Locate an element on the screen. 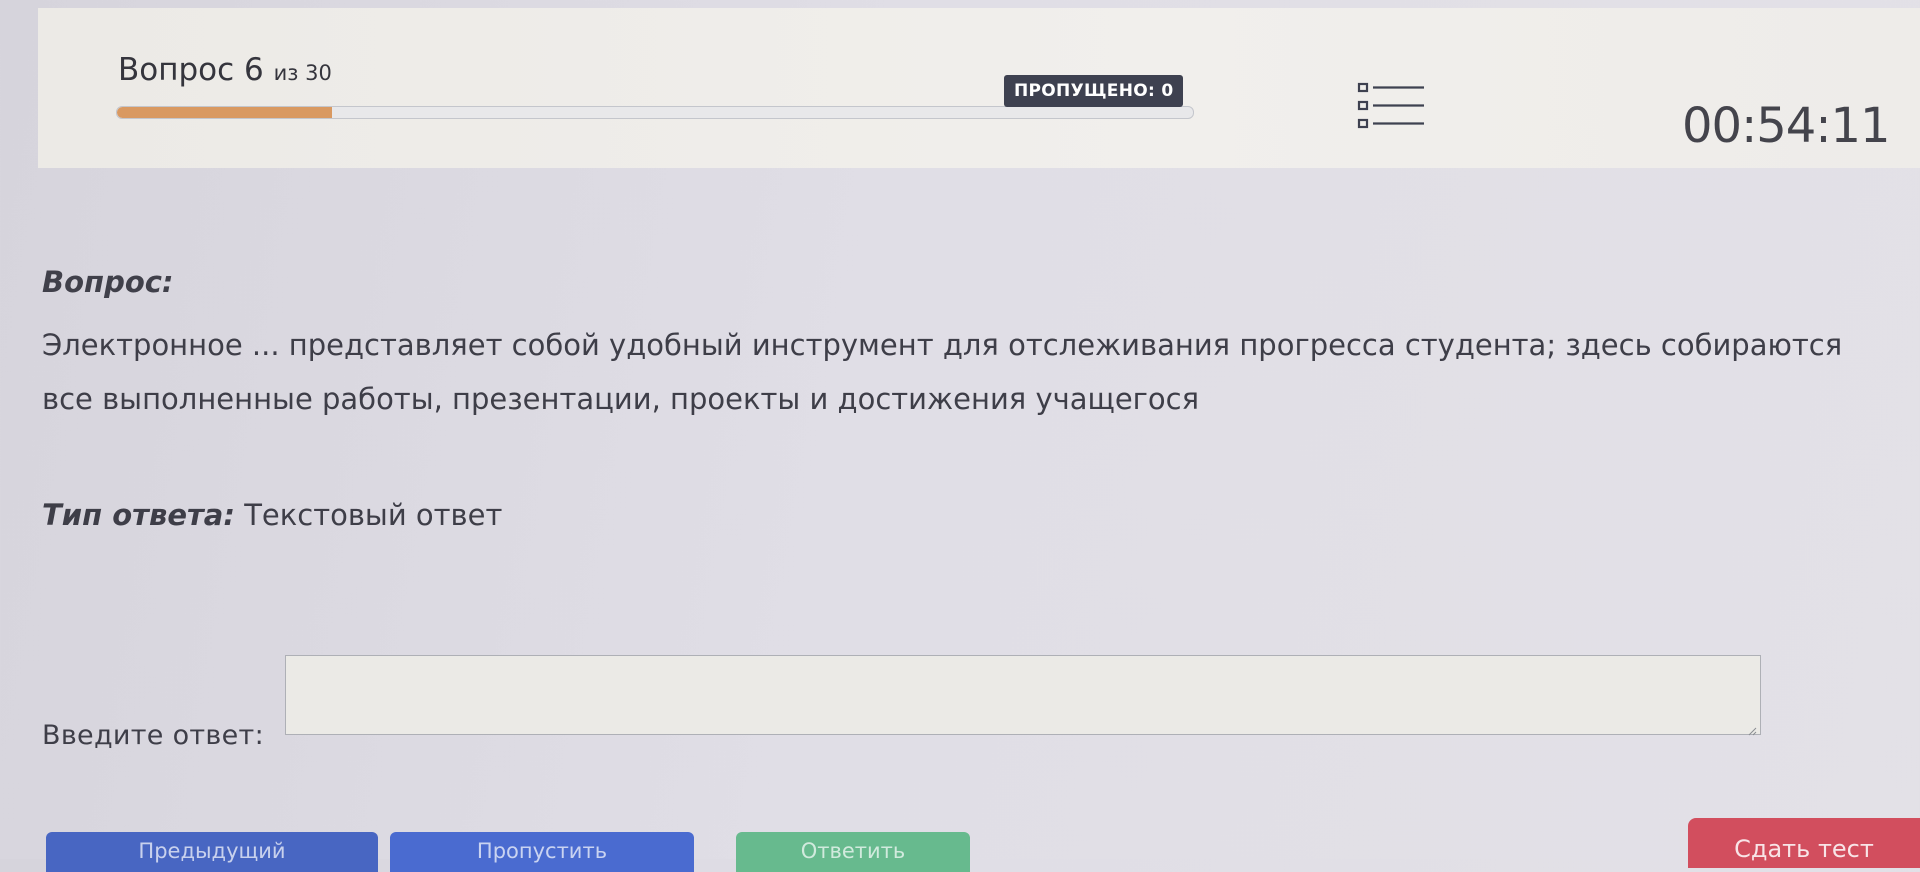 This screenshot has width=1920, height=872. answer-type-value: Текстовый ответ is located at coordinates (373, 515).